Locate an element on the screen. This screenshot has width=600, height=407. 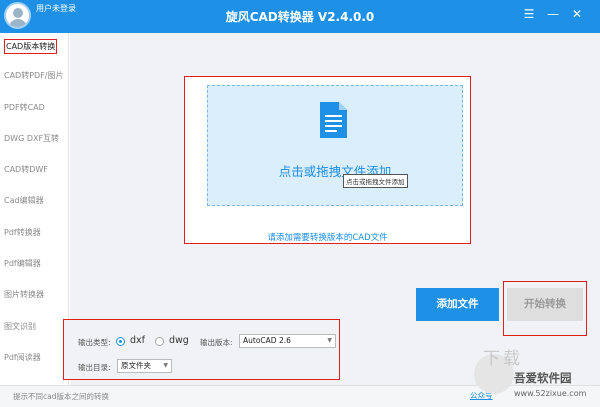
dwg-radio-label: dwg is located at coordinates (179, 340).